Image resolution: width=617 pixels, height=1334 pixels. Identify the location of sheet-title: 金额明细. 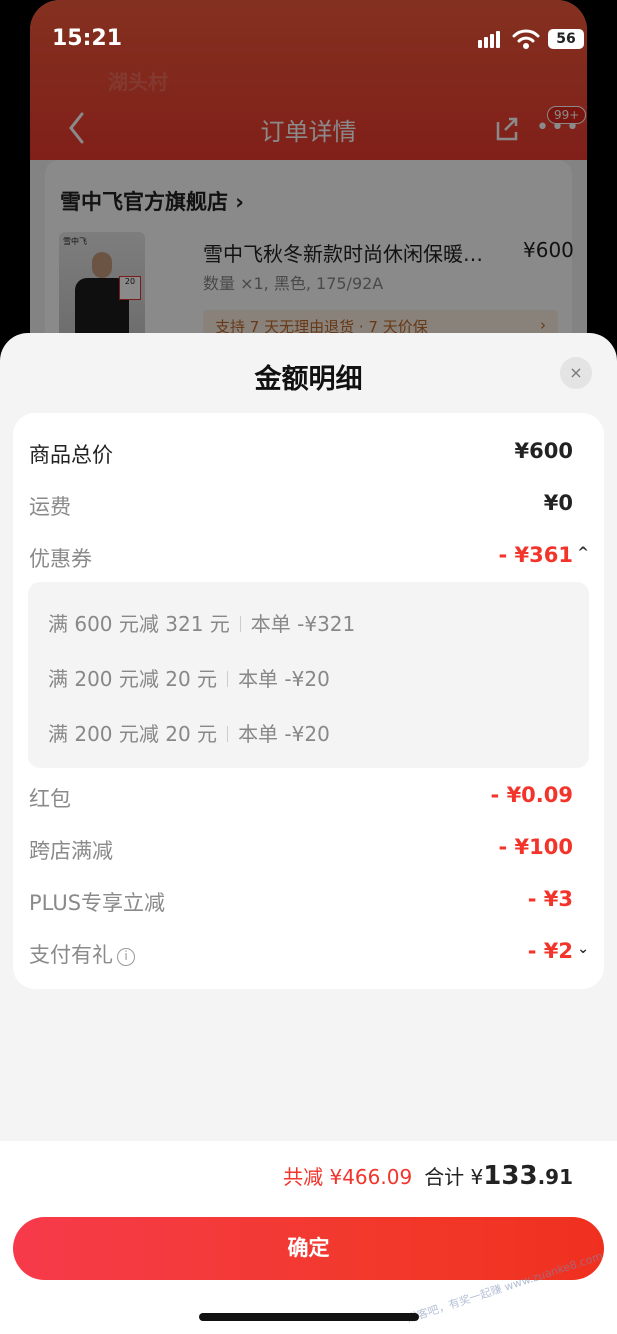
(308, 379).